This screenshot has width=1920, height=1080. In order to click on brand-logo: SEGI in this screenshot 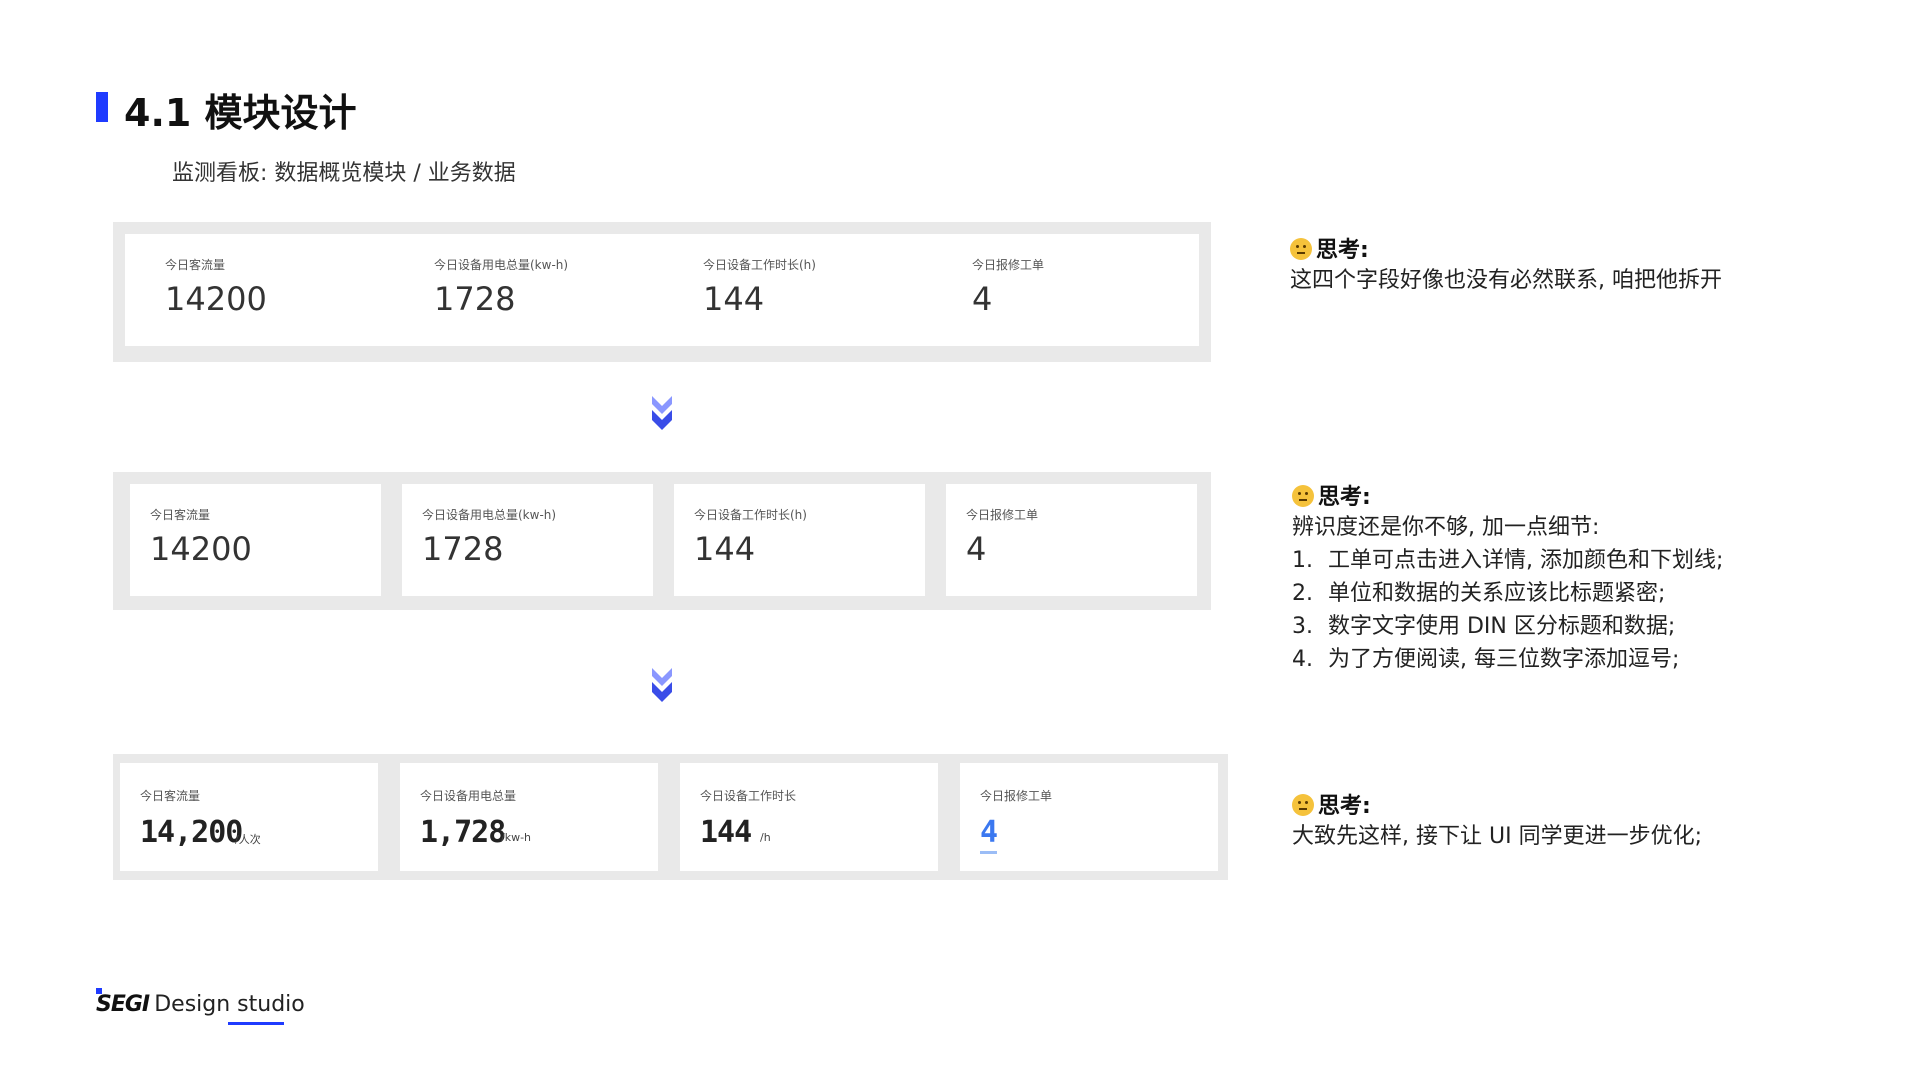, I will do `click(123, 1004)`.